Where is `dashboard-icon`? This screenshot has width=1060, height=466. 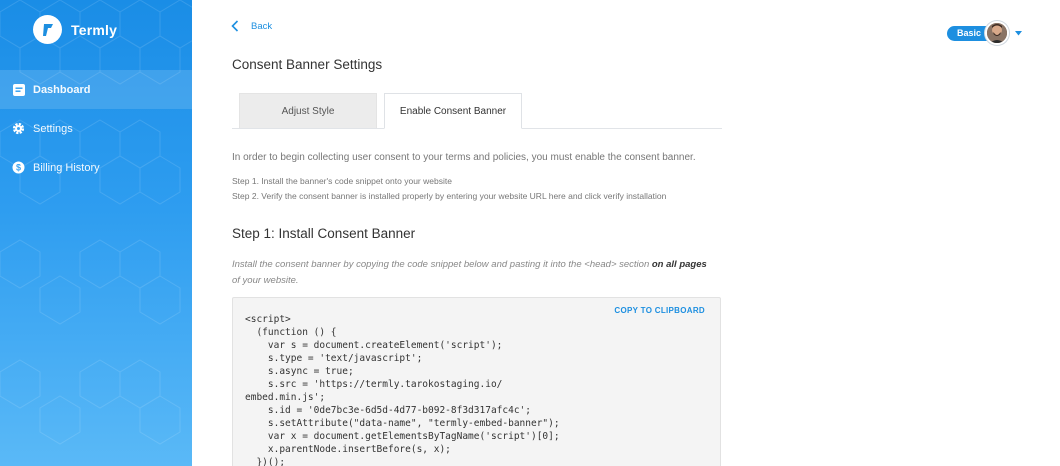 dashboard-icon is located at coordinates (18, 89).